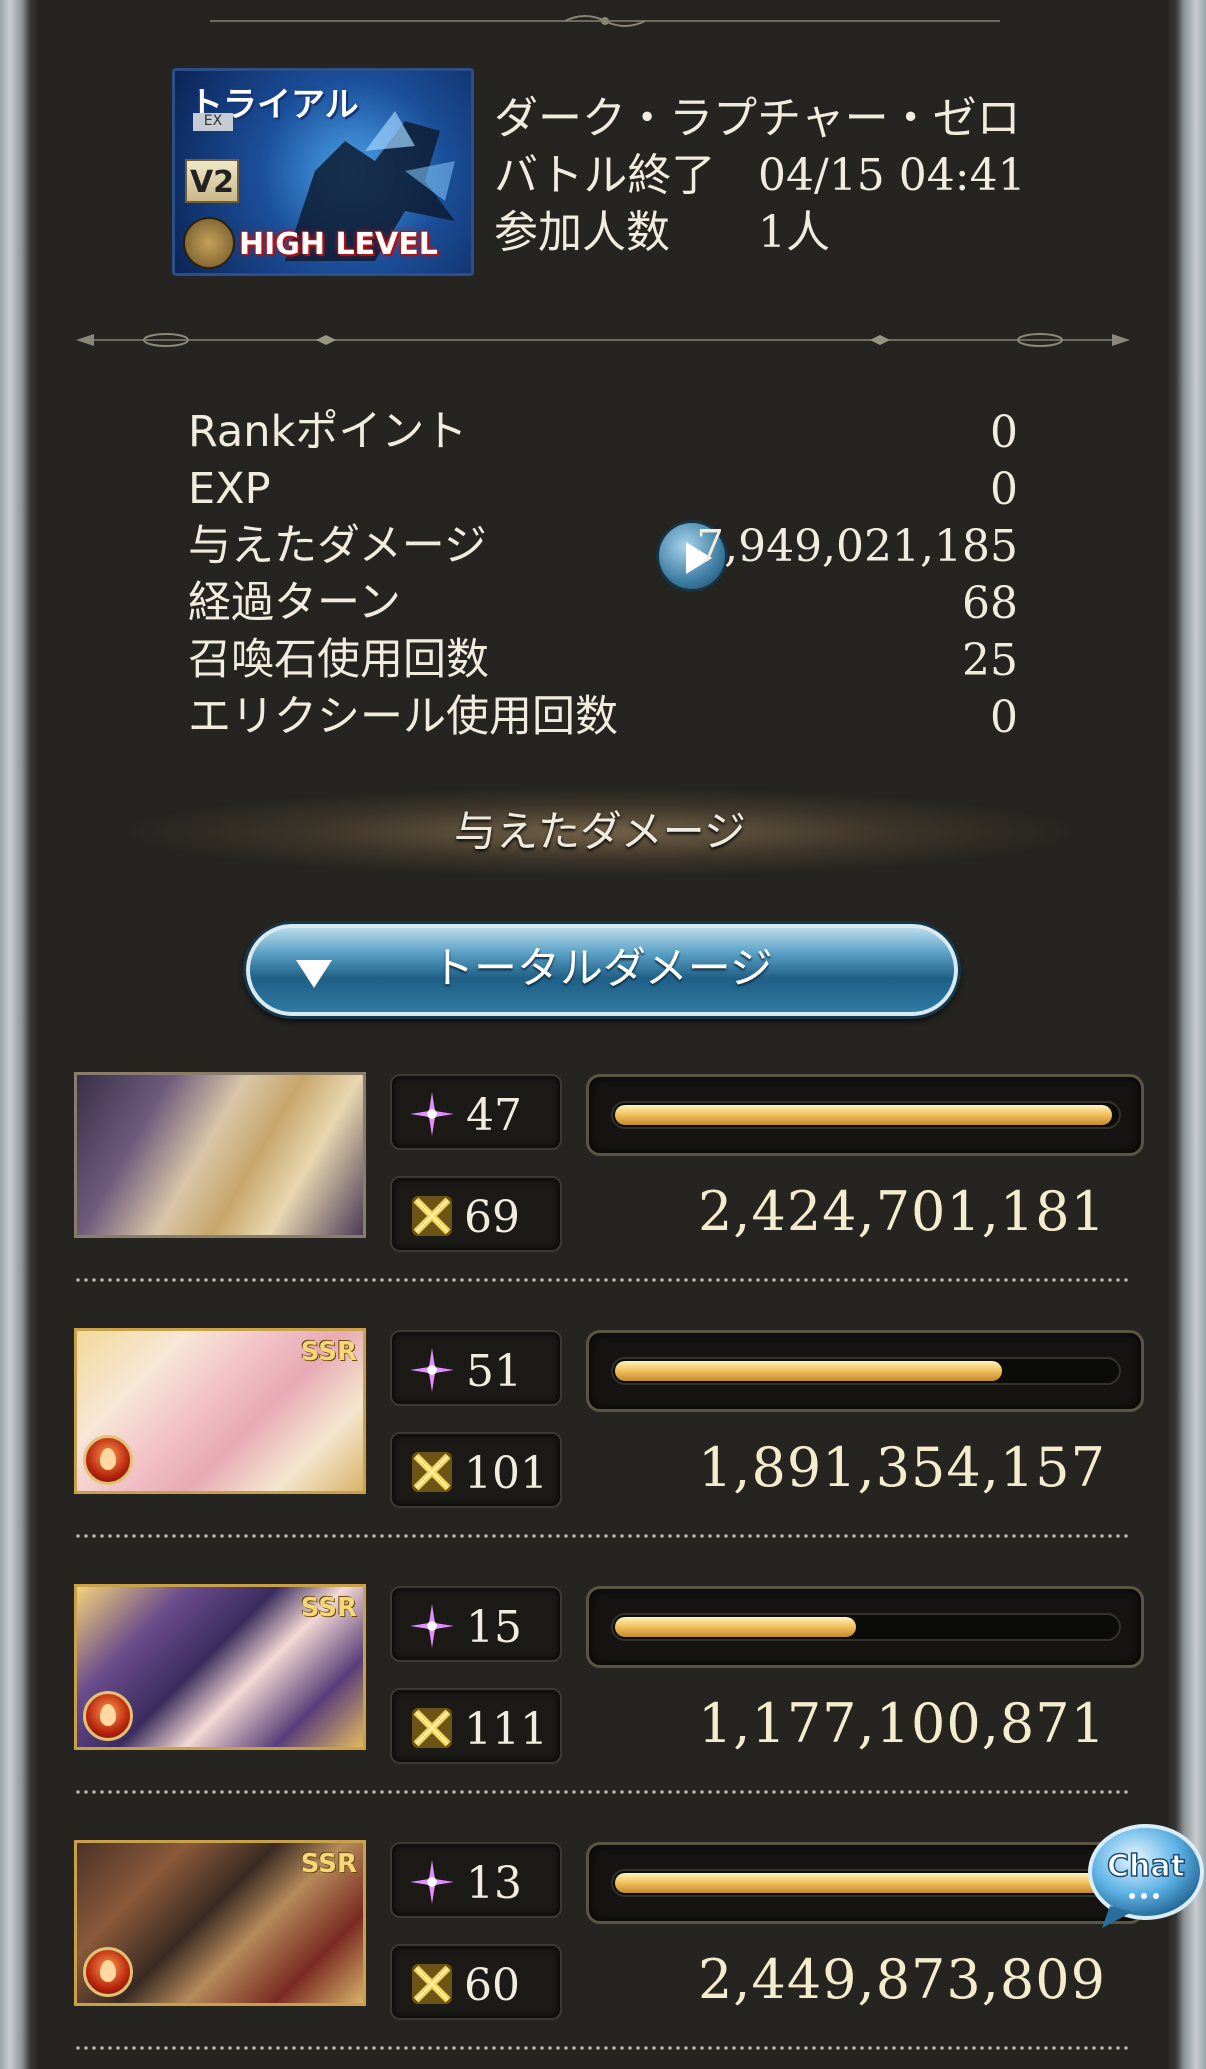  Describe the element at coordinates (494, 1627) in the screenshot. I see `skill-count: 15` at that location.